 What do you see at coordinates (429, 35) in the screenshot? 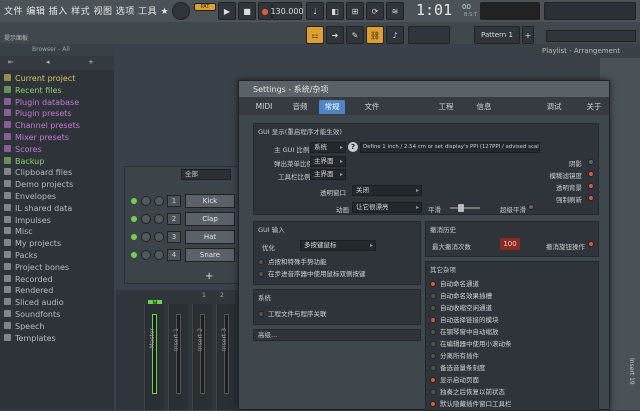
I see `snap-select` at bounding box center [429, 35].